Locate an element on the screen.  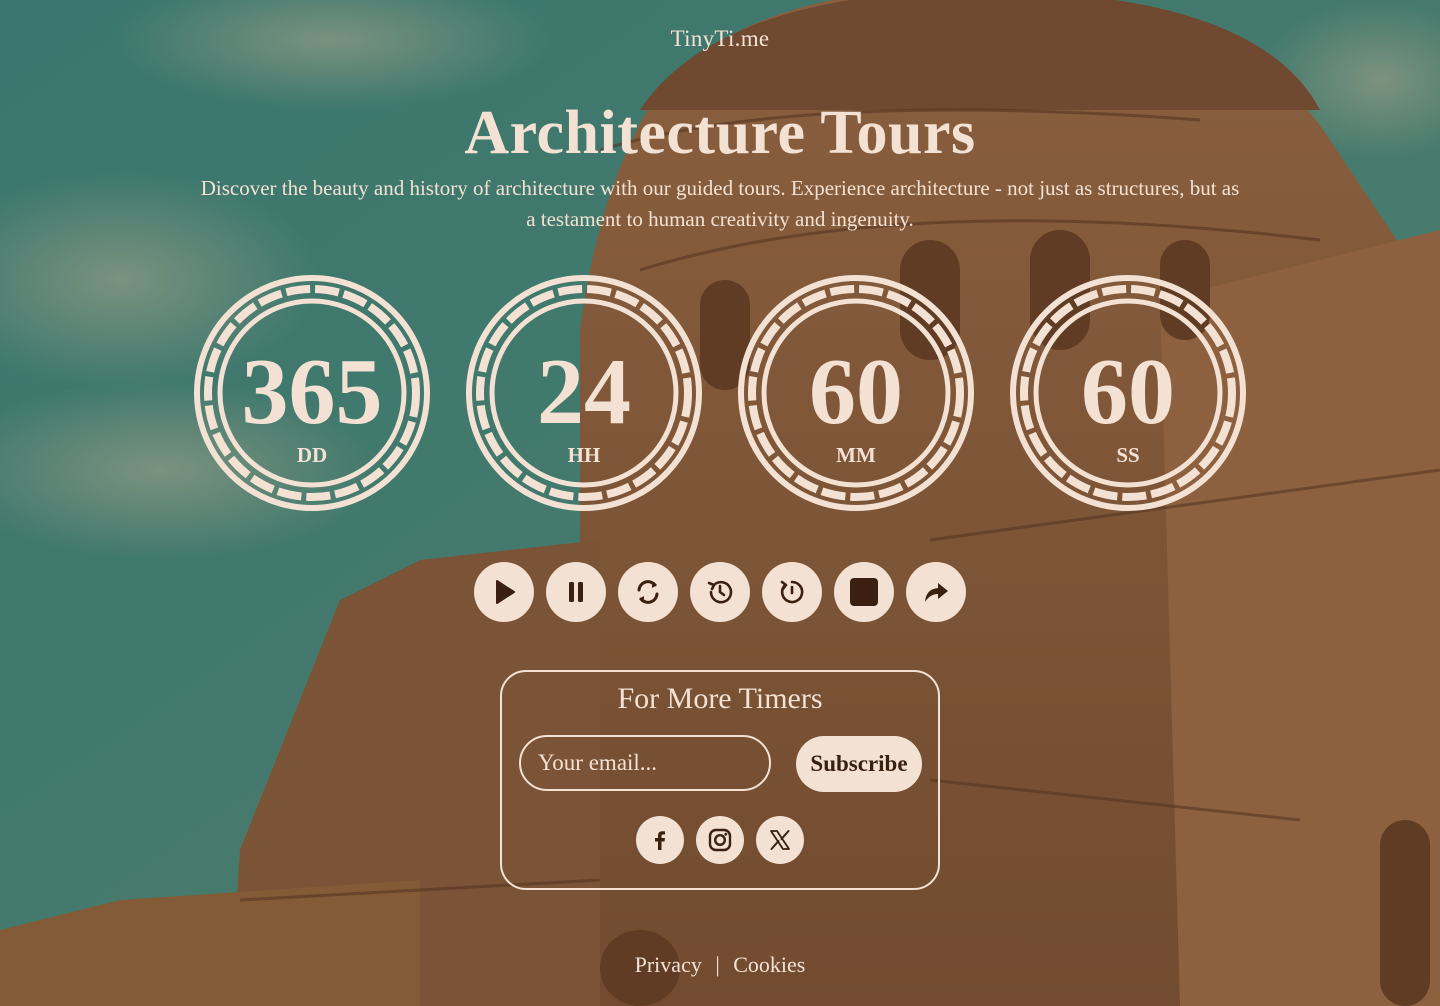
timer-controls is located at coordinates (720, 592).